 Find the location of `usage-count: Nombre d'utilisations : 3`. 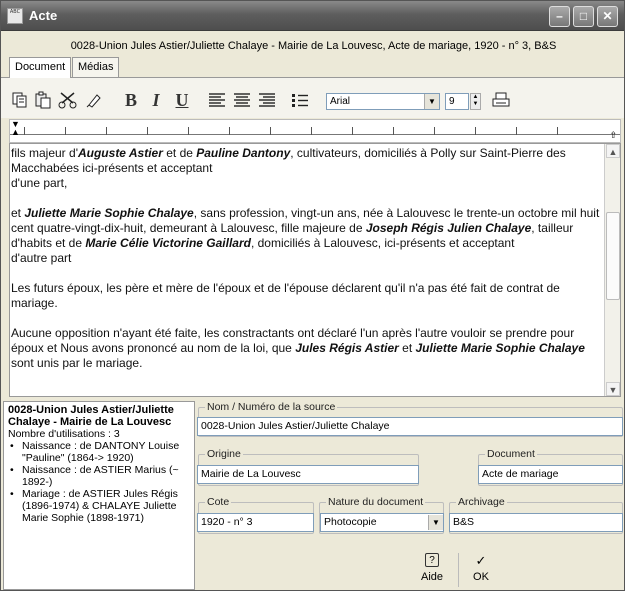

usage-count: Nombre d'utilisations : 3 is located at coordinates (64, 434).